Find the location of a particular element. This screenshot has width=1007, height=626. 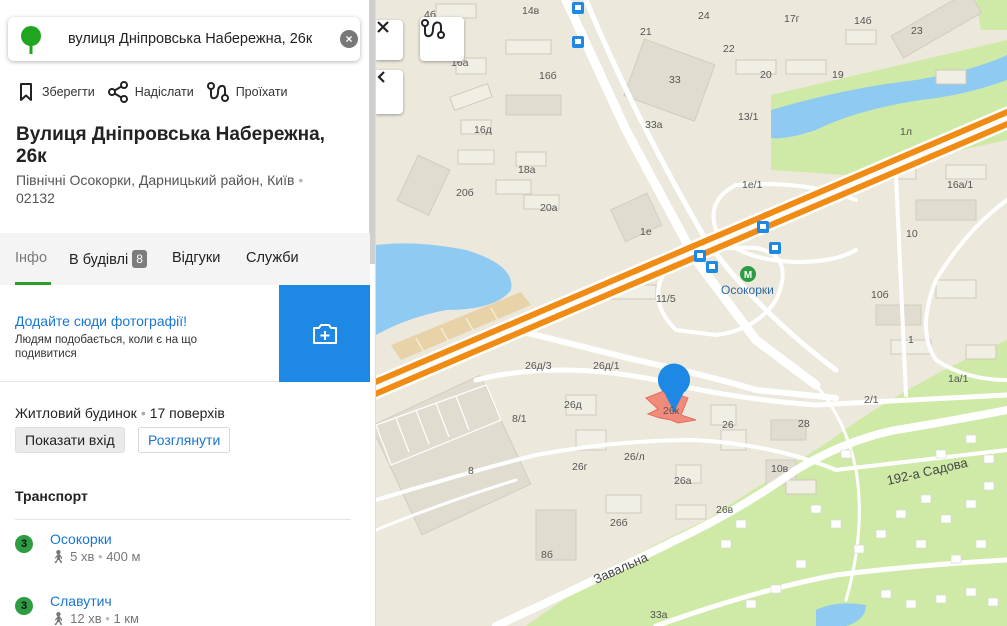

route-label: Проїхати is located at coordinates (261, 92).